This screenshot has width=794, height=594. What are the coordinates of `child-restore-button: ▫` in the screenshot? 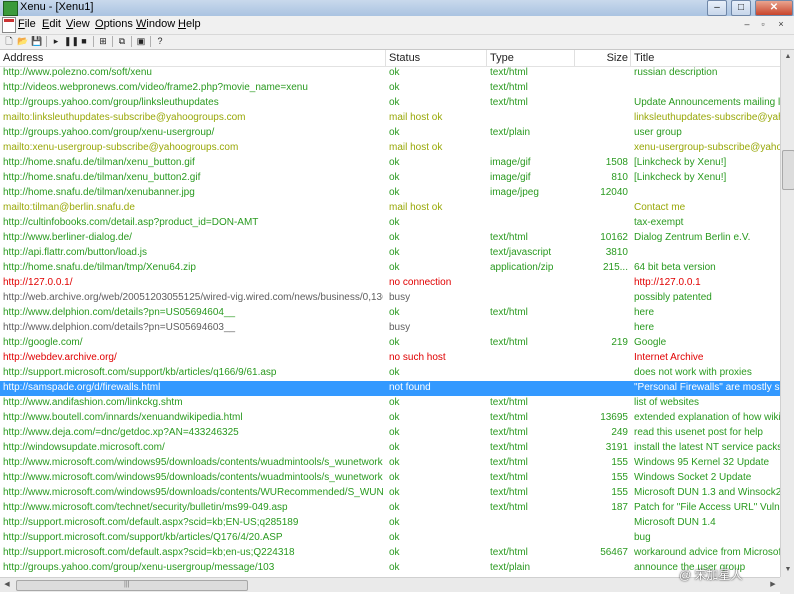 It's located at (763, 24).